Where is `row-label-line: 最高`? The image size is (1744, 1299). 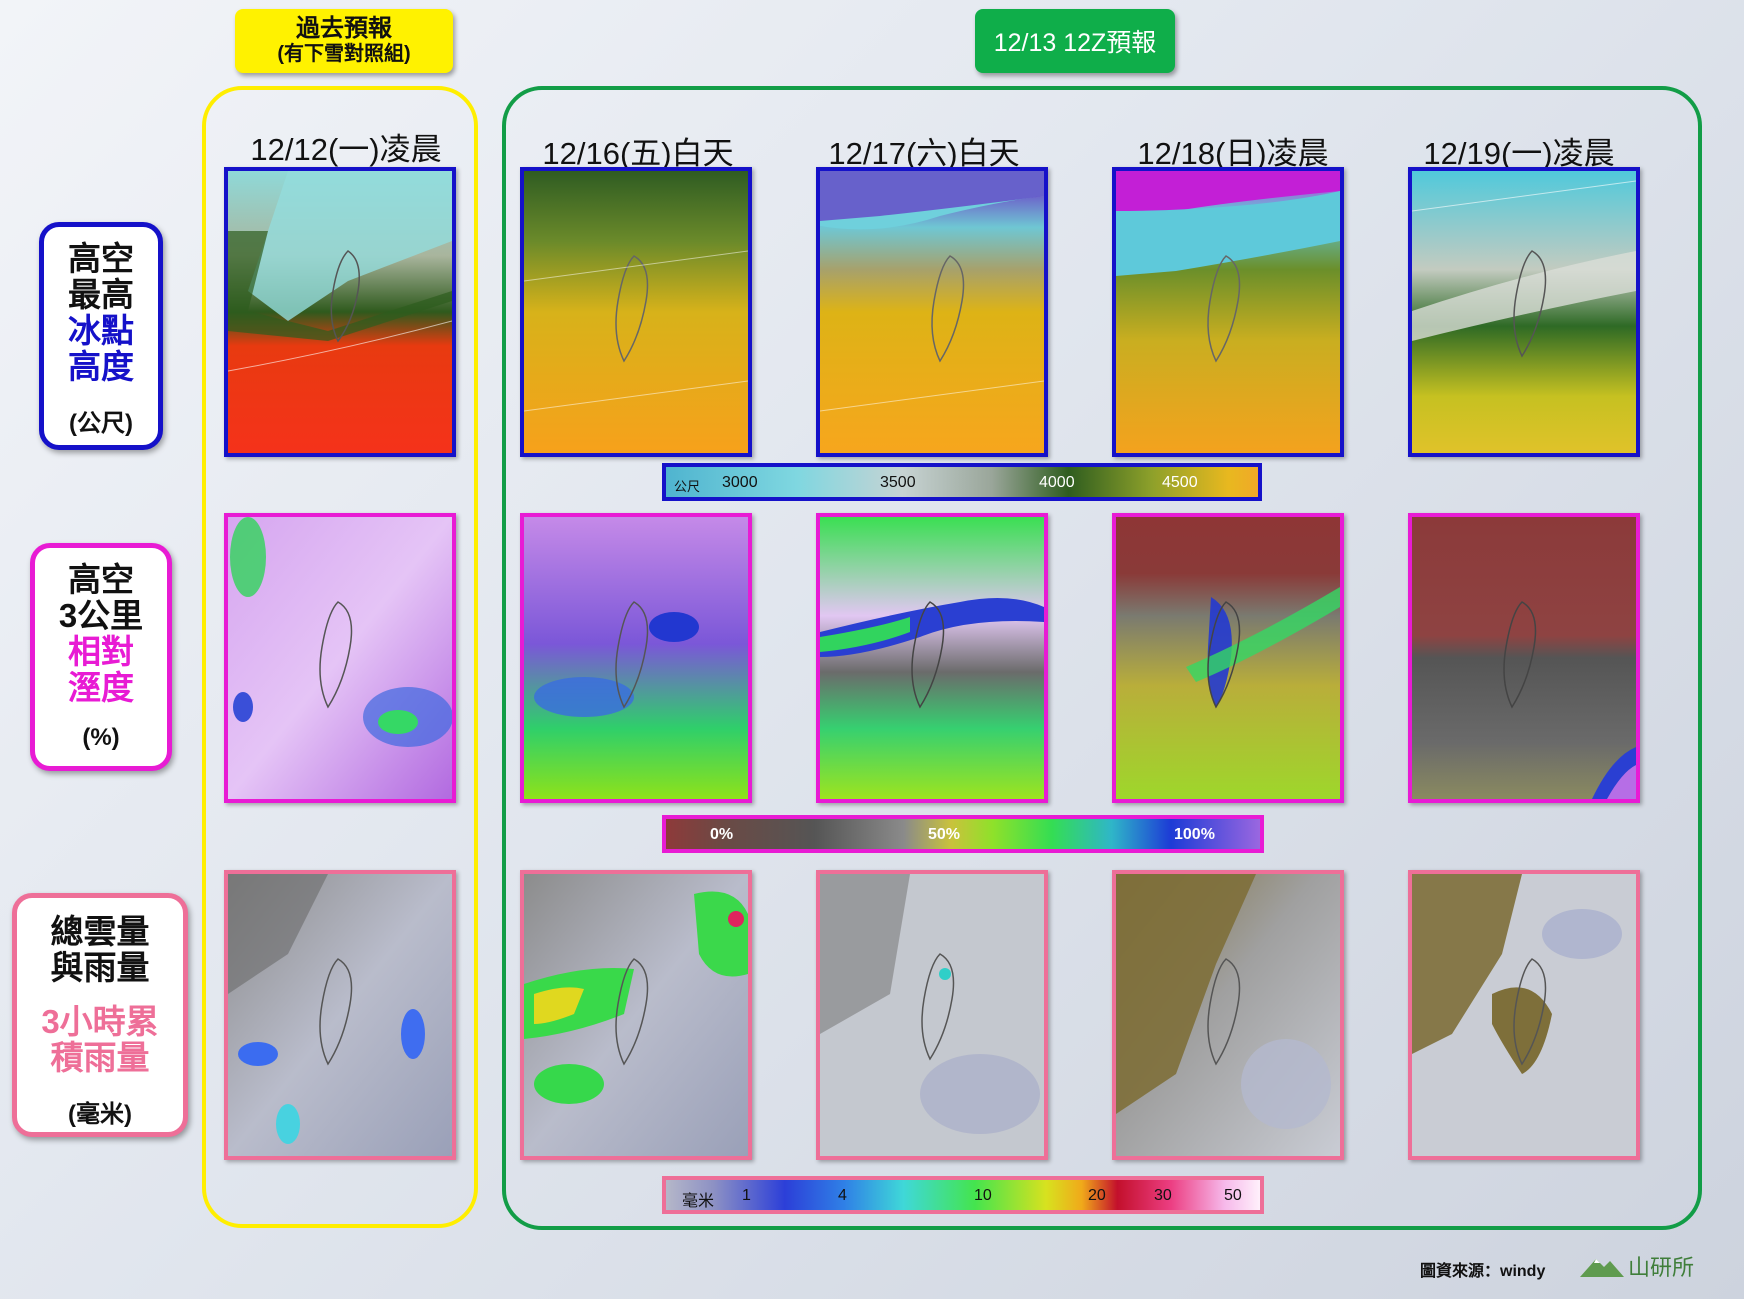 row-label-line: 最高 is located at coordinates (101, 294).